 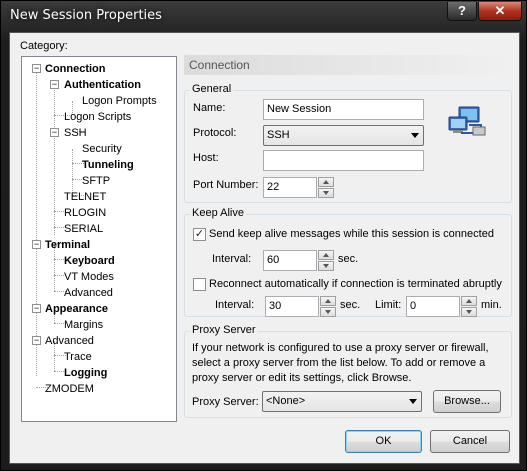 I want to click on host-input, so click(x=343, y=160).